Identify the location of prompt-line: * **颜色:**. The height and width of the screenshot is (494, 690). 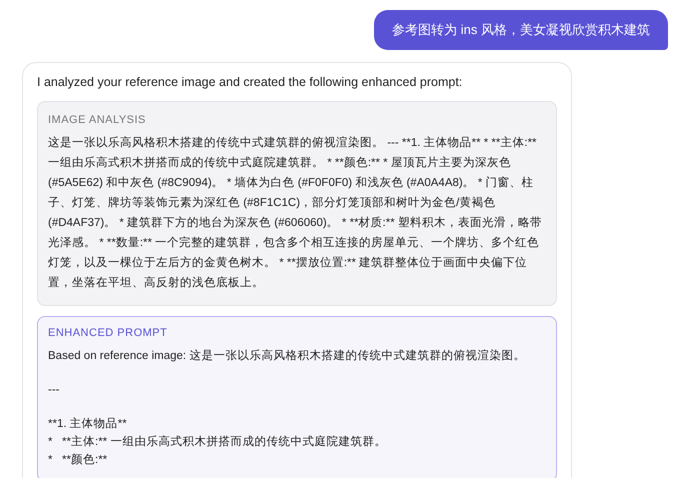
(78, 460).